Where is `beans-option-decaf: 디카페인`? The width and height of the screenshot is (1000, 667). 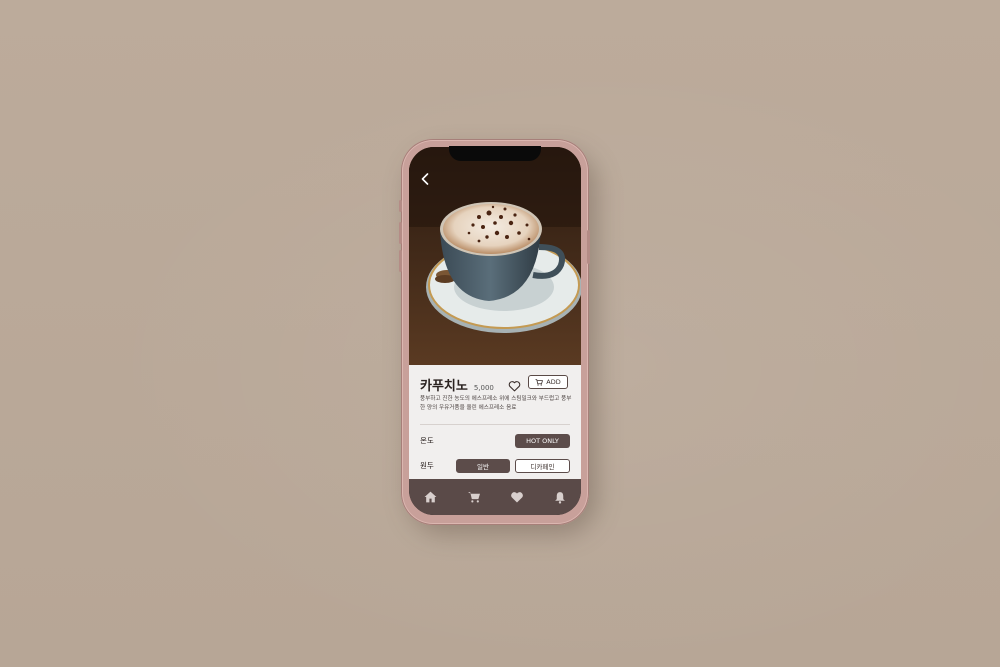 beans-option-decaf: 디카페인 is located at coordinates (542, 466).